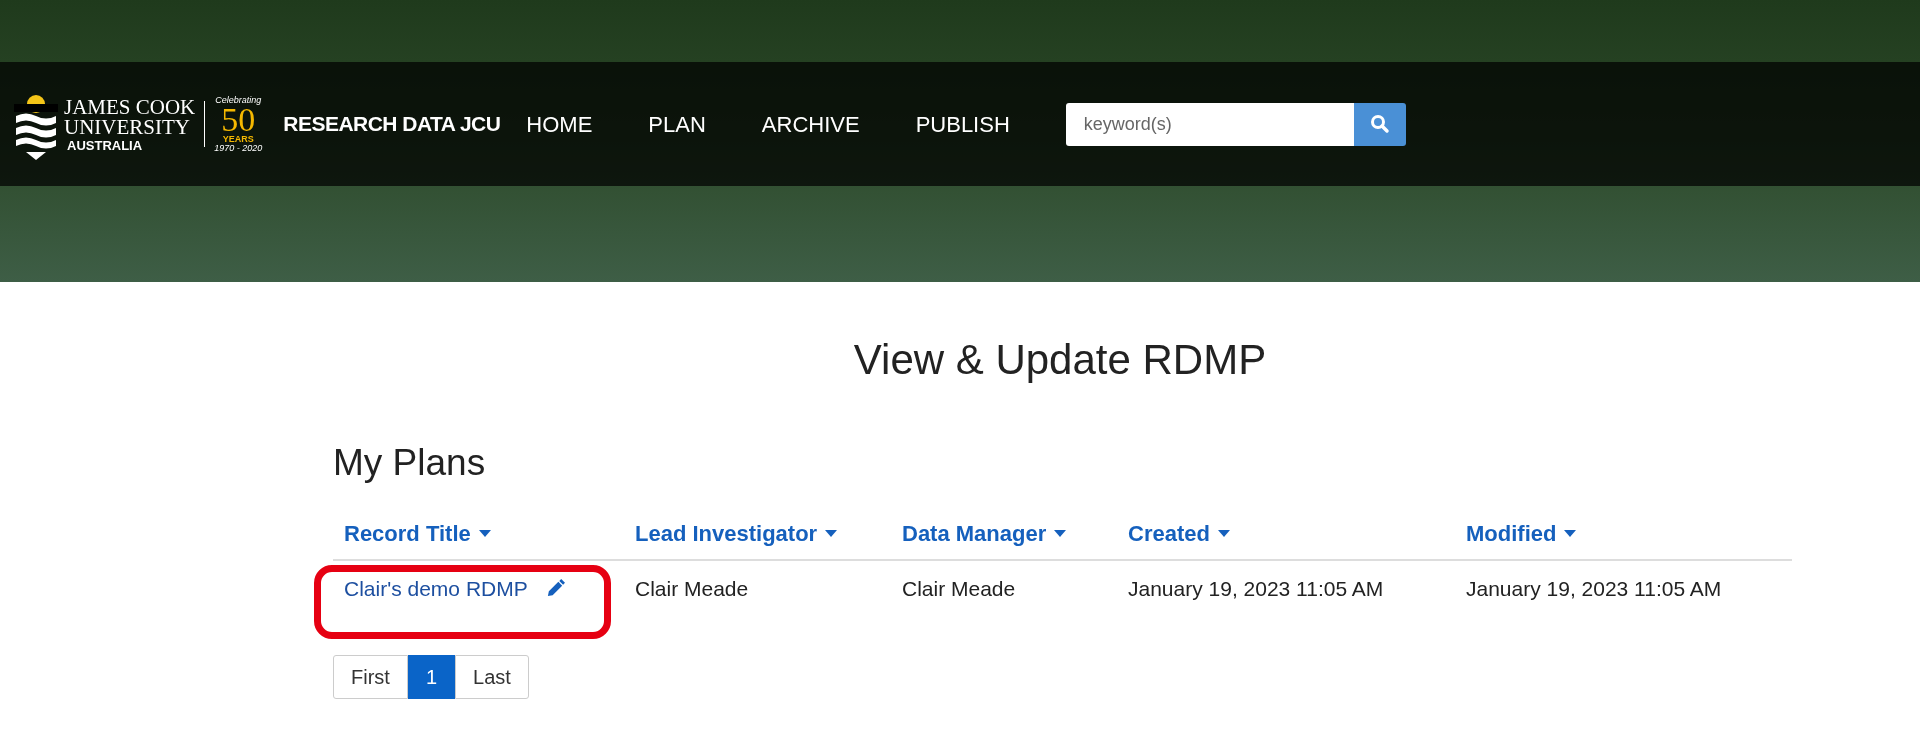 This screenshot has width=1920, height=748. Describe the element at coordinates (127, 126) in the screenshot. I see `university-name: UNIVERSITY` at that location.